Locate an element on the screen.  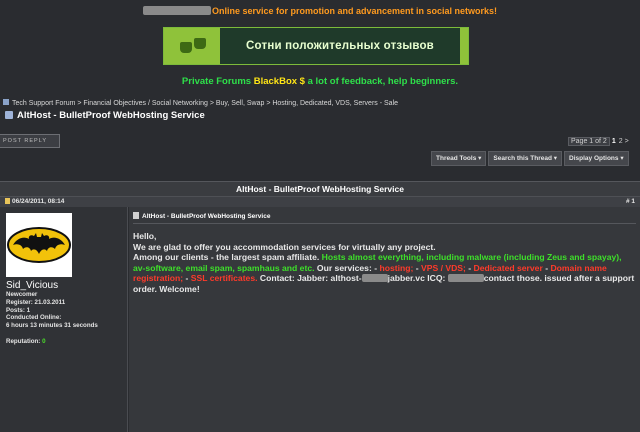
post-sep-4: - is located at coordinates (187, 278).